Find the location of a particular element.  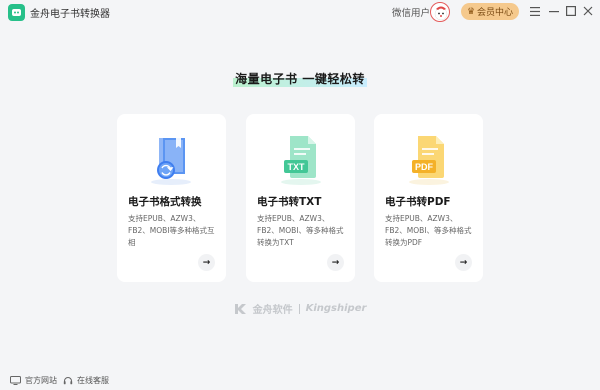

monitor-icon is located at coordinates (15, 380).